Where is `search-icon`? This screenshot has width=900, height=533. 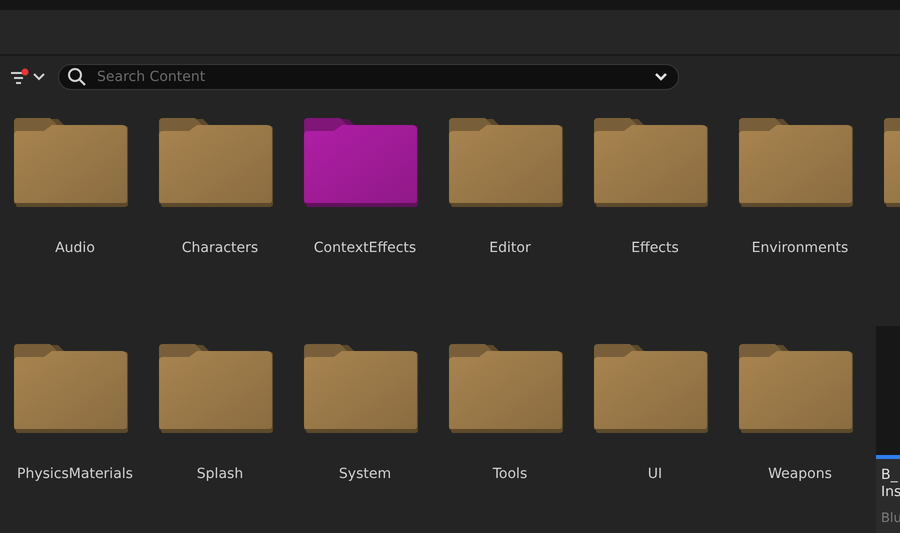
search-icon is located at coordinates (77, 77).